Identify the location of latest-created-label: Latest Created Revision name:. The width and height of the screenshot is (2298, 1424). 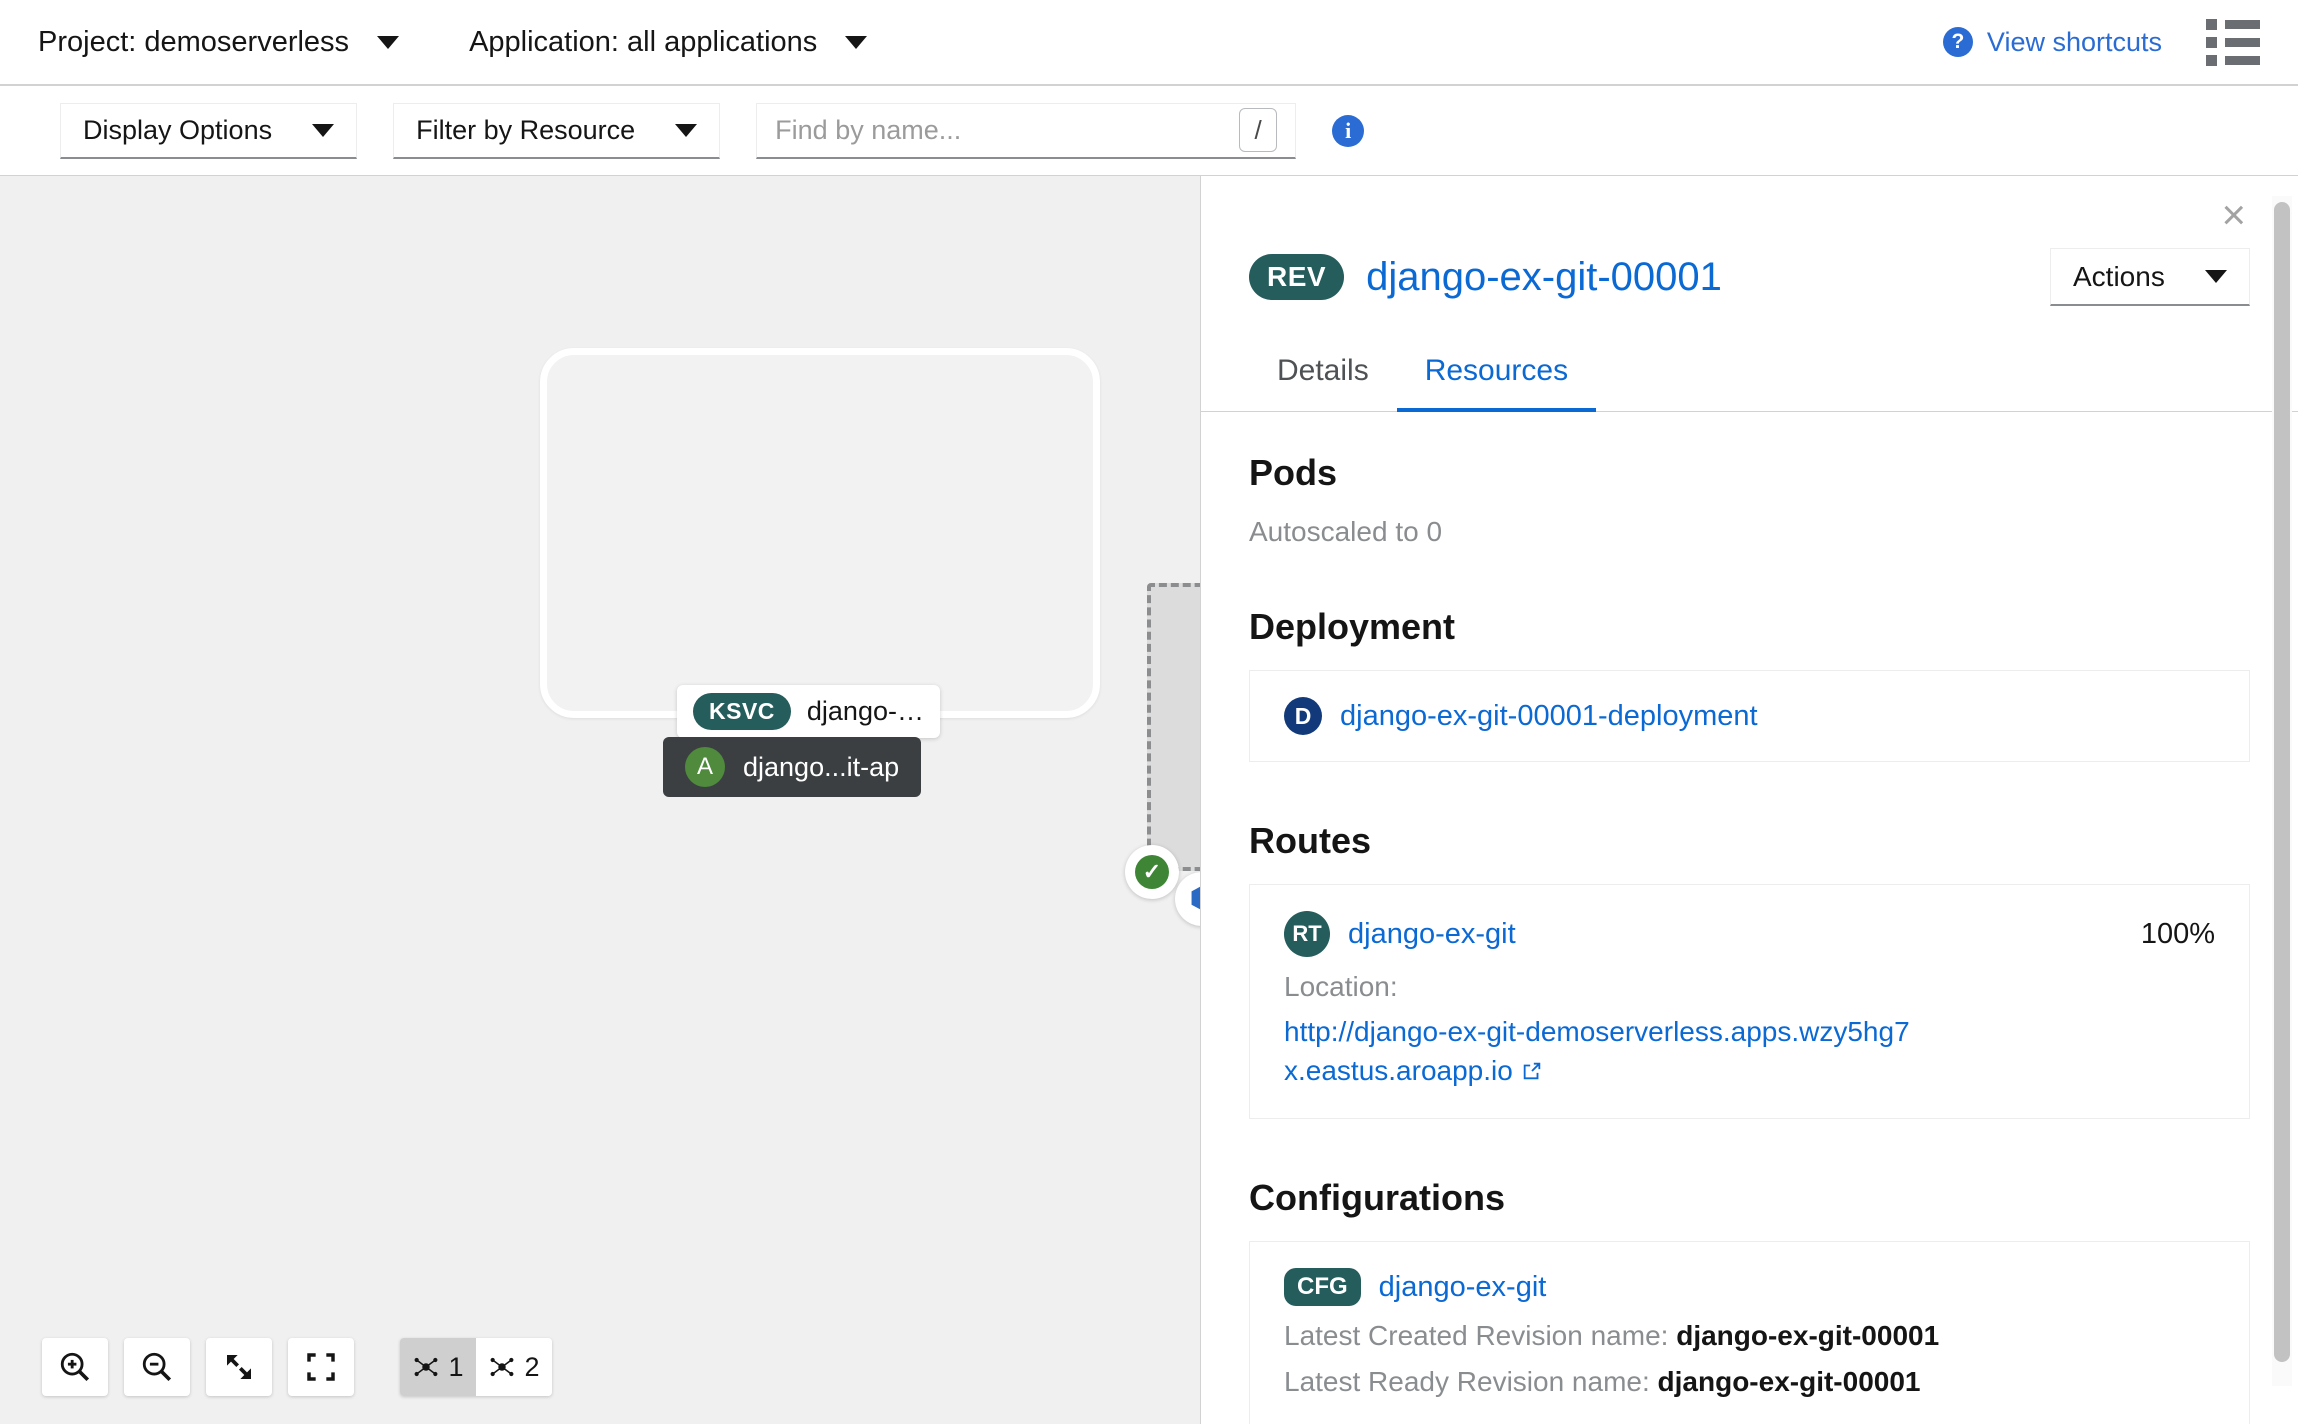
(1476, 1336).